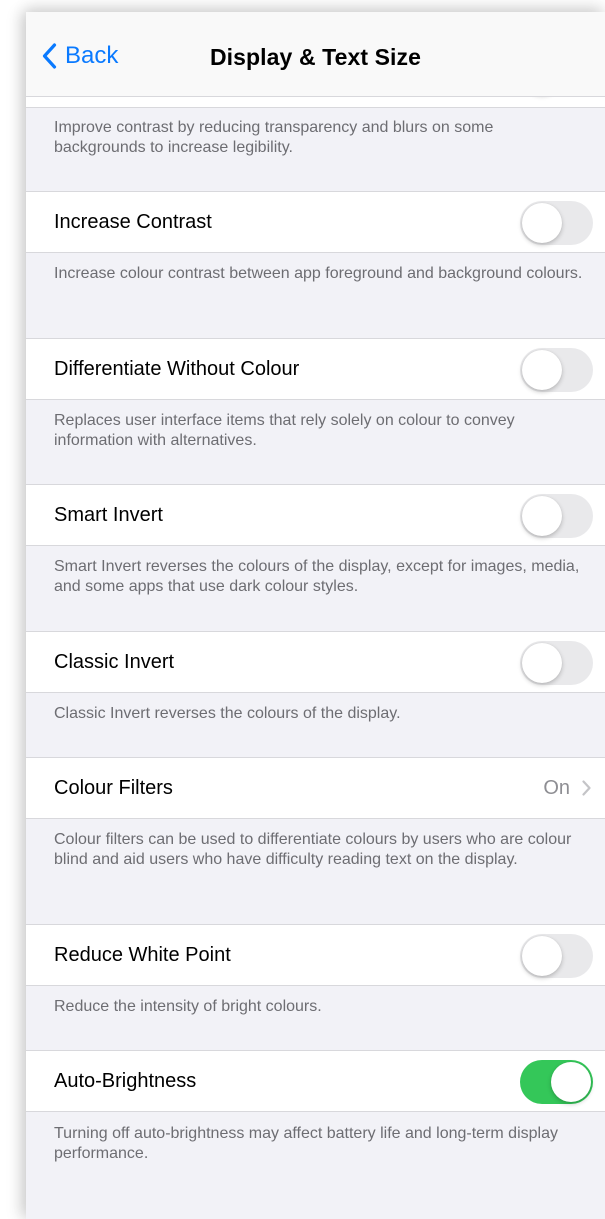 Image resolution: width=605 pixels, height=1219 pixels. Describe the element at coordinates (315, 57) in the screenshot. I see `page-title: Display & Text Size` at that location.